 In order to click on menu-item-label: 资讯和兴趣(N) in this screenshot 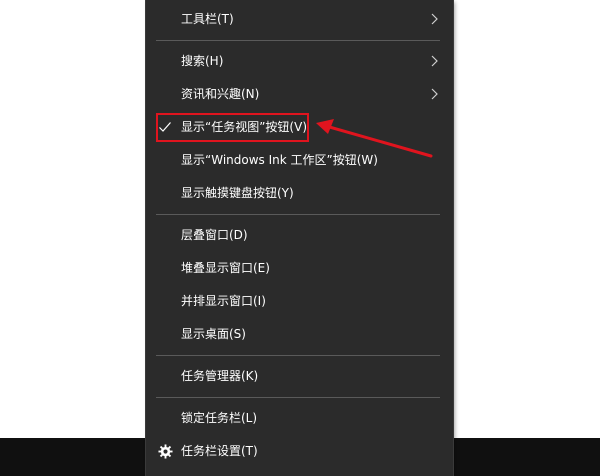, I will do `click(220, 94)`.